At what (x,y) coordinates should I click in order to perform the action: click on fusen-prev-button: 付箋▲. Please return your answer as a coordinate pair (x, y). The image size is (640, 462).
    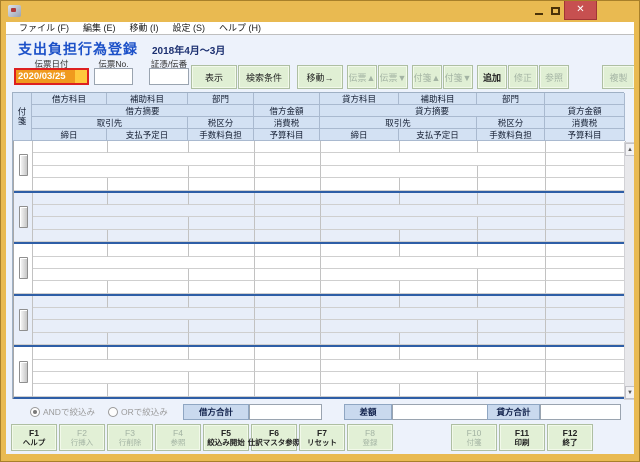
    Looking at the image, I should click on (427, 77).